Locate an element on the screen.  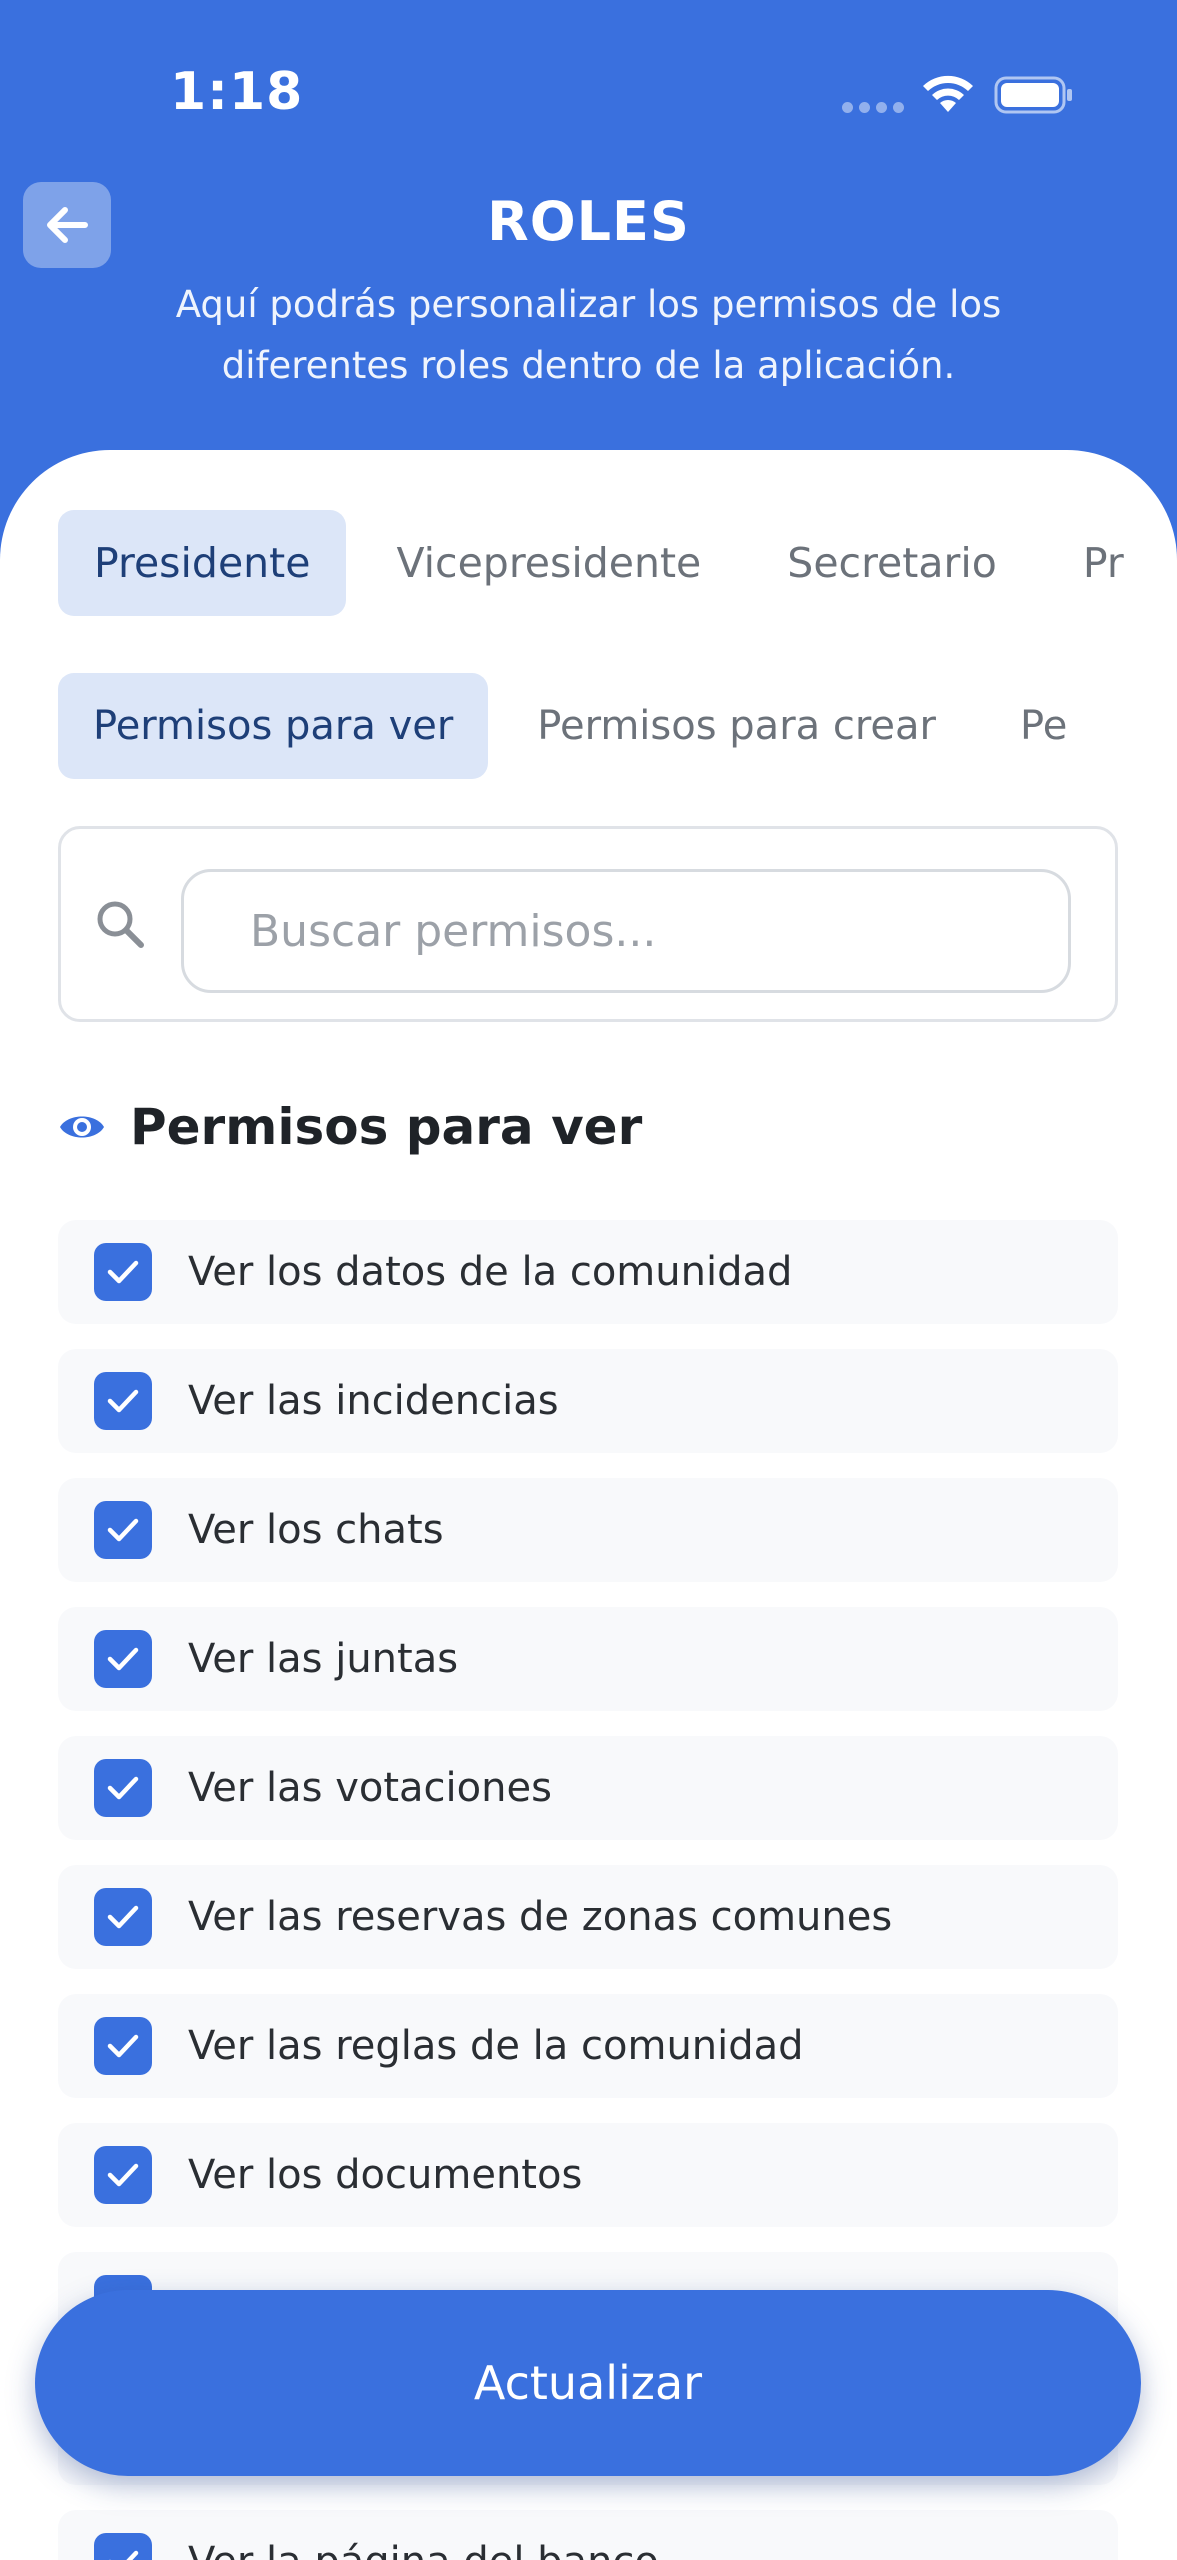
permission-item: Ver las votaciones is located at coordinates (588, 1788).